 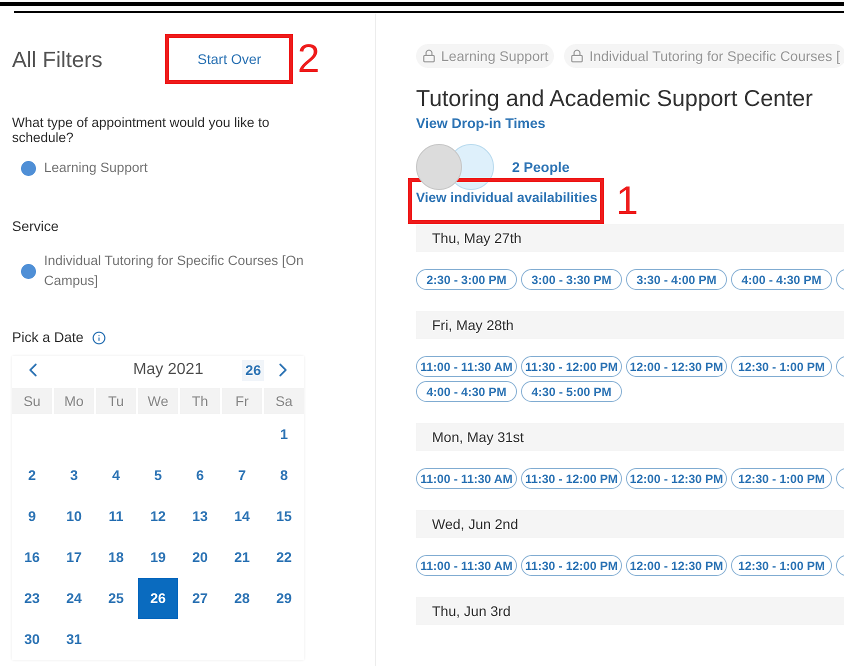 I want to click on date-header: Mon, May 31st, so click(x=630, y=437).